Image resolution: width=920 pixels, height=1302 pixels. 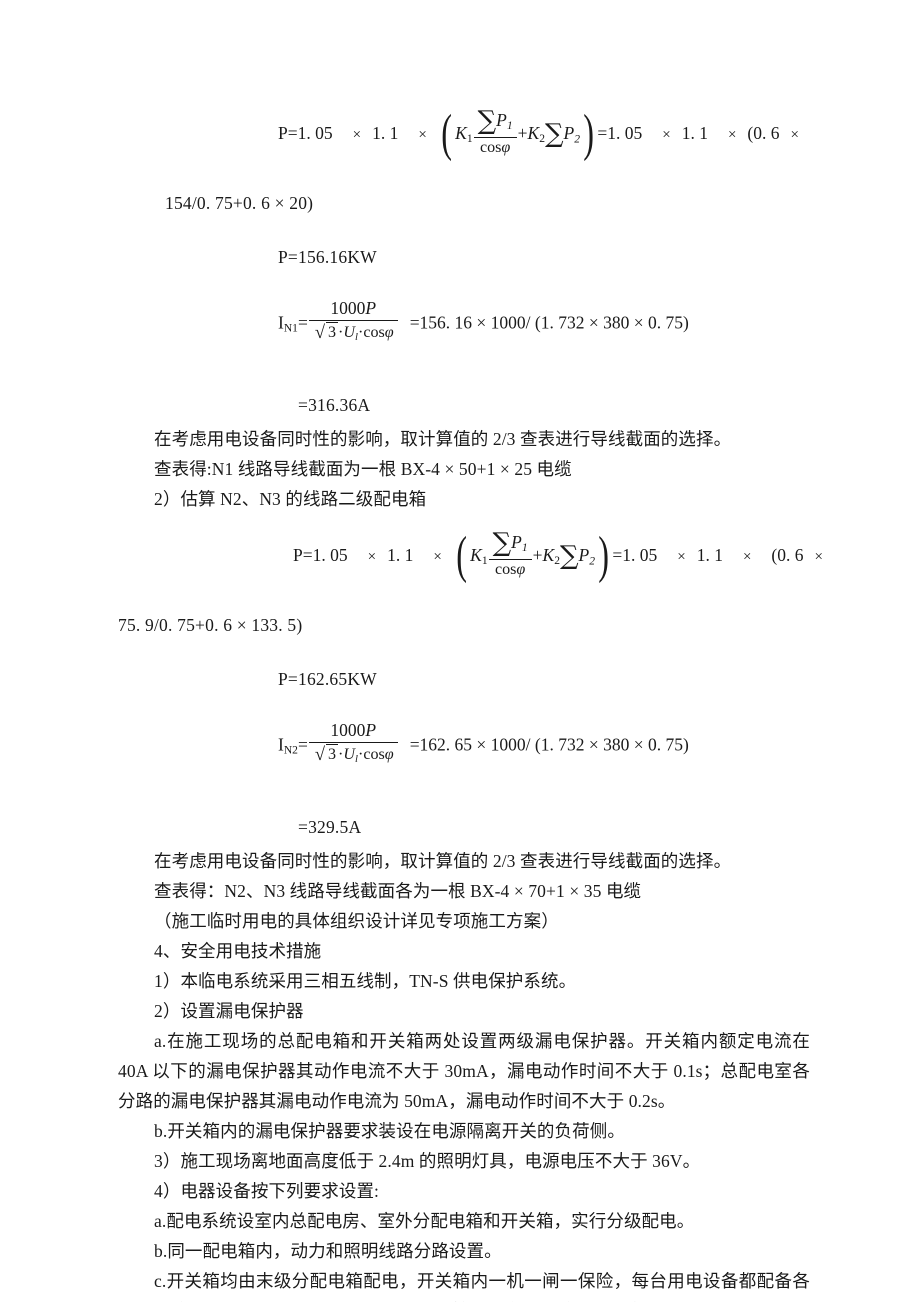 I want to click on formula2-fraction: ∑P1 cosφ, so click(x=510, y=553).